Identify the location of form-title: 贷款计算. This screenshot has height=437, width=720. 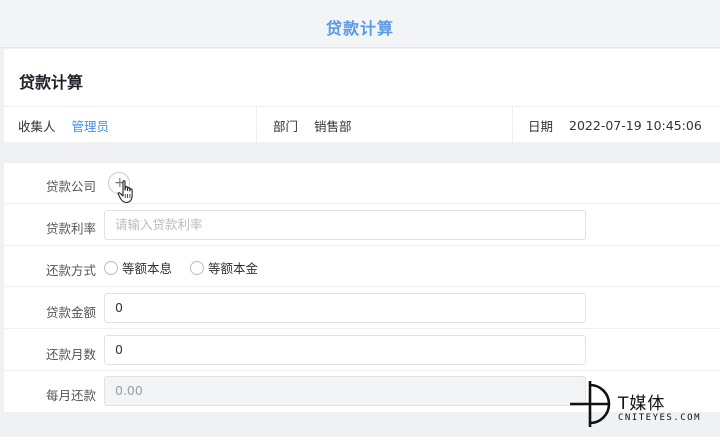
(51, 82).